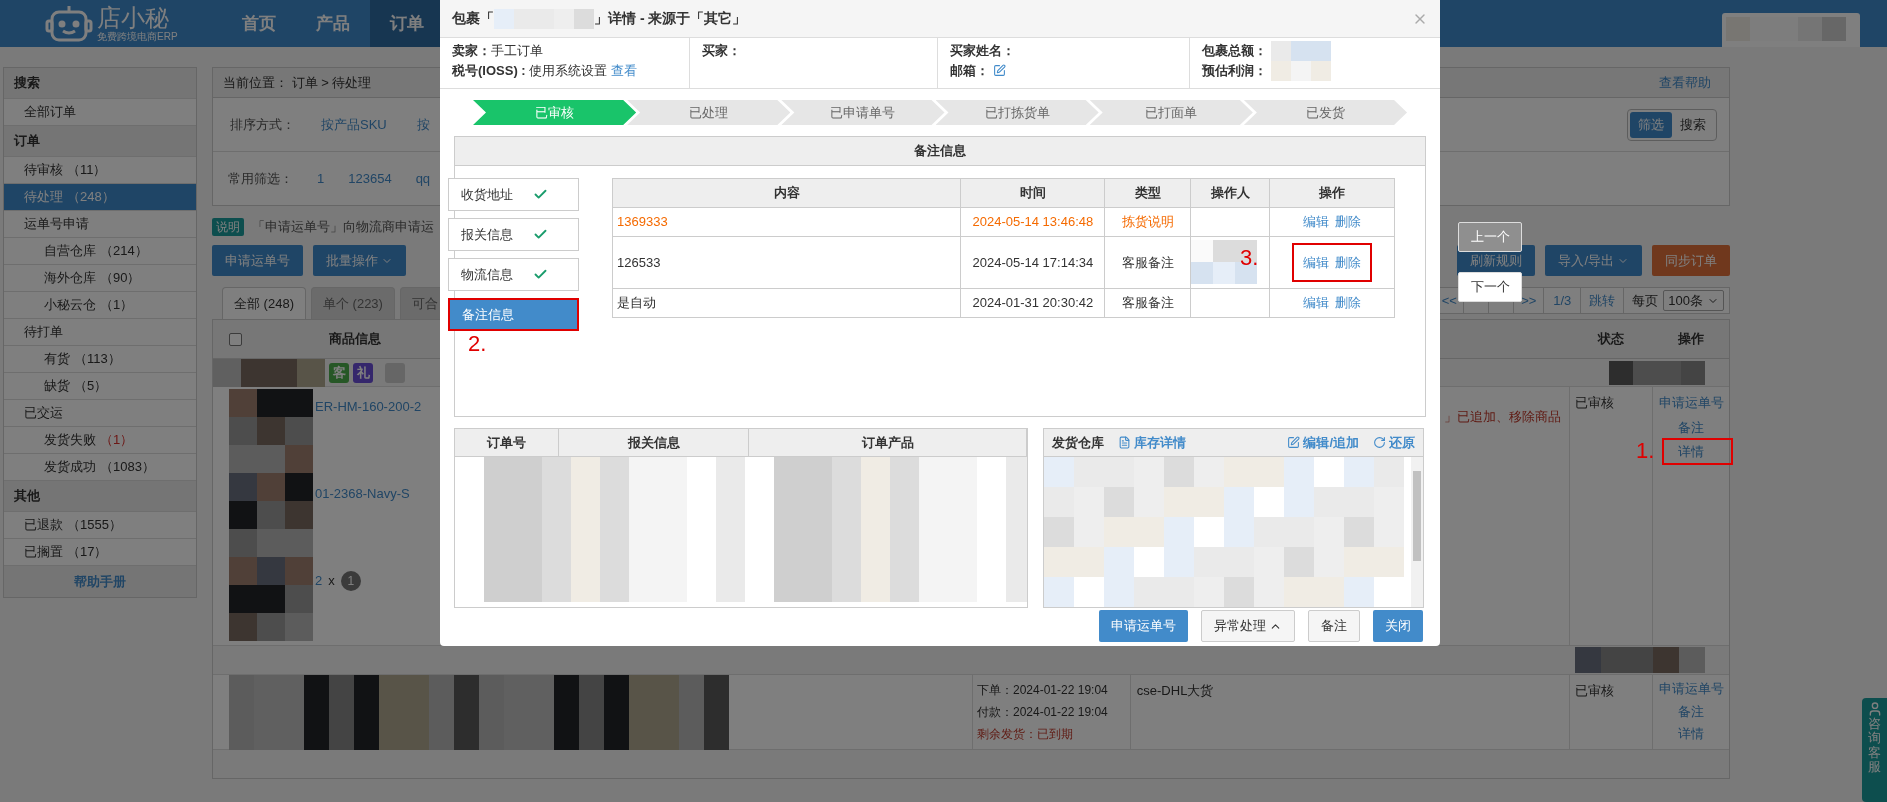 Image resolution: width=1887 pixels, height=802 pixels. I want to click on stock-detail-link: 库存详情, so click(1152, 442).